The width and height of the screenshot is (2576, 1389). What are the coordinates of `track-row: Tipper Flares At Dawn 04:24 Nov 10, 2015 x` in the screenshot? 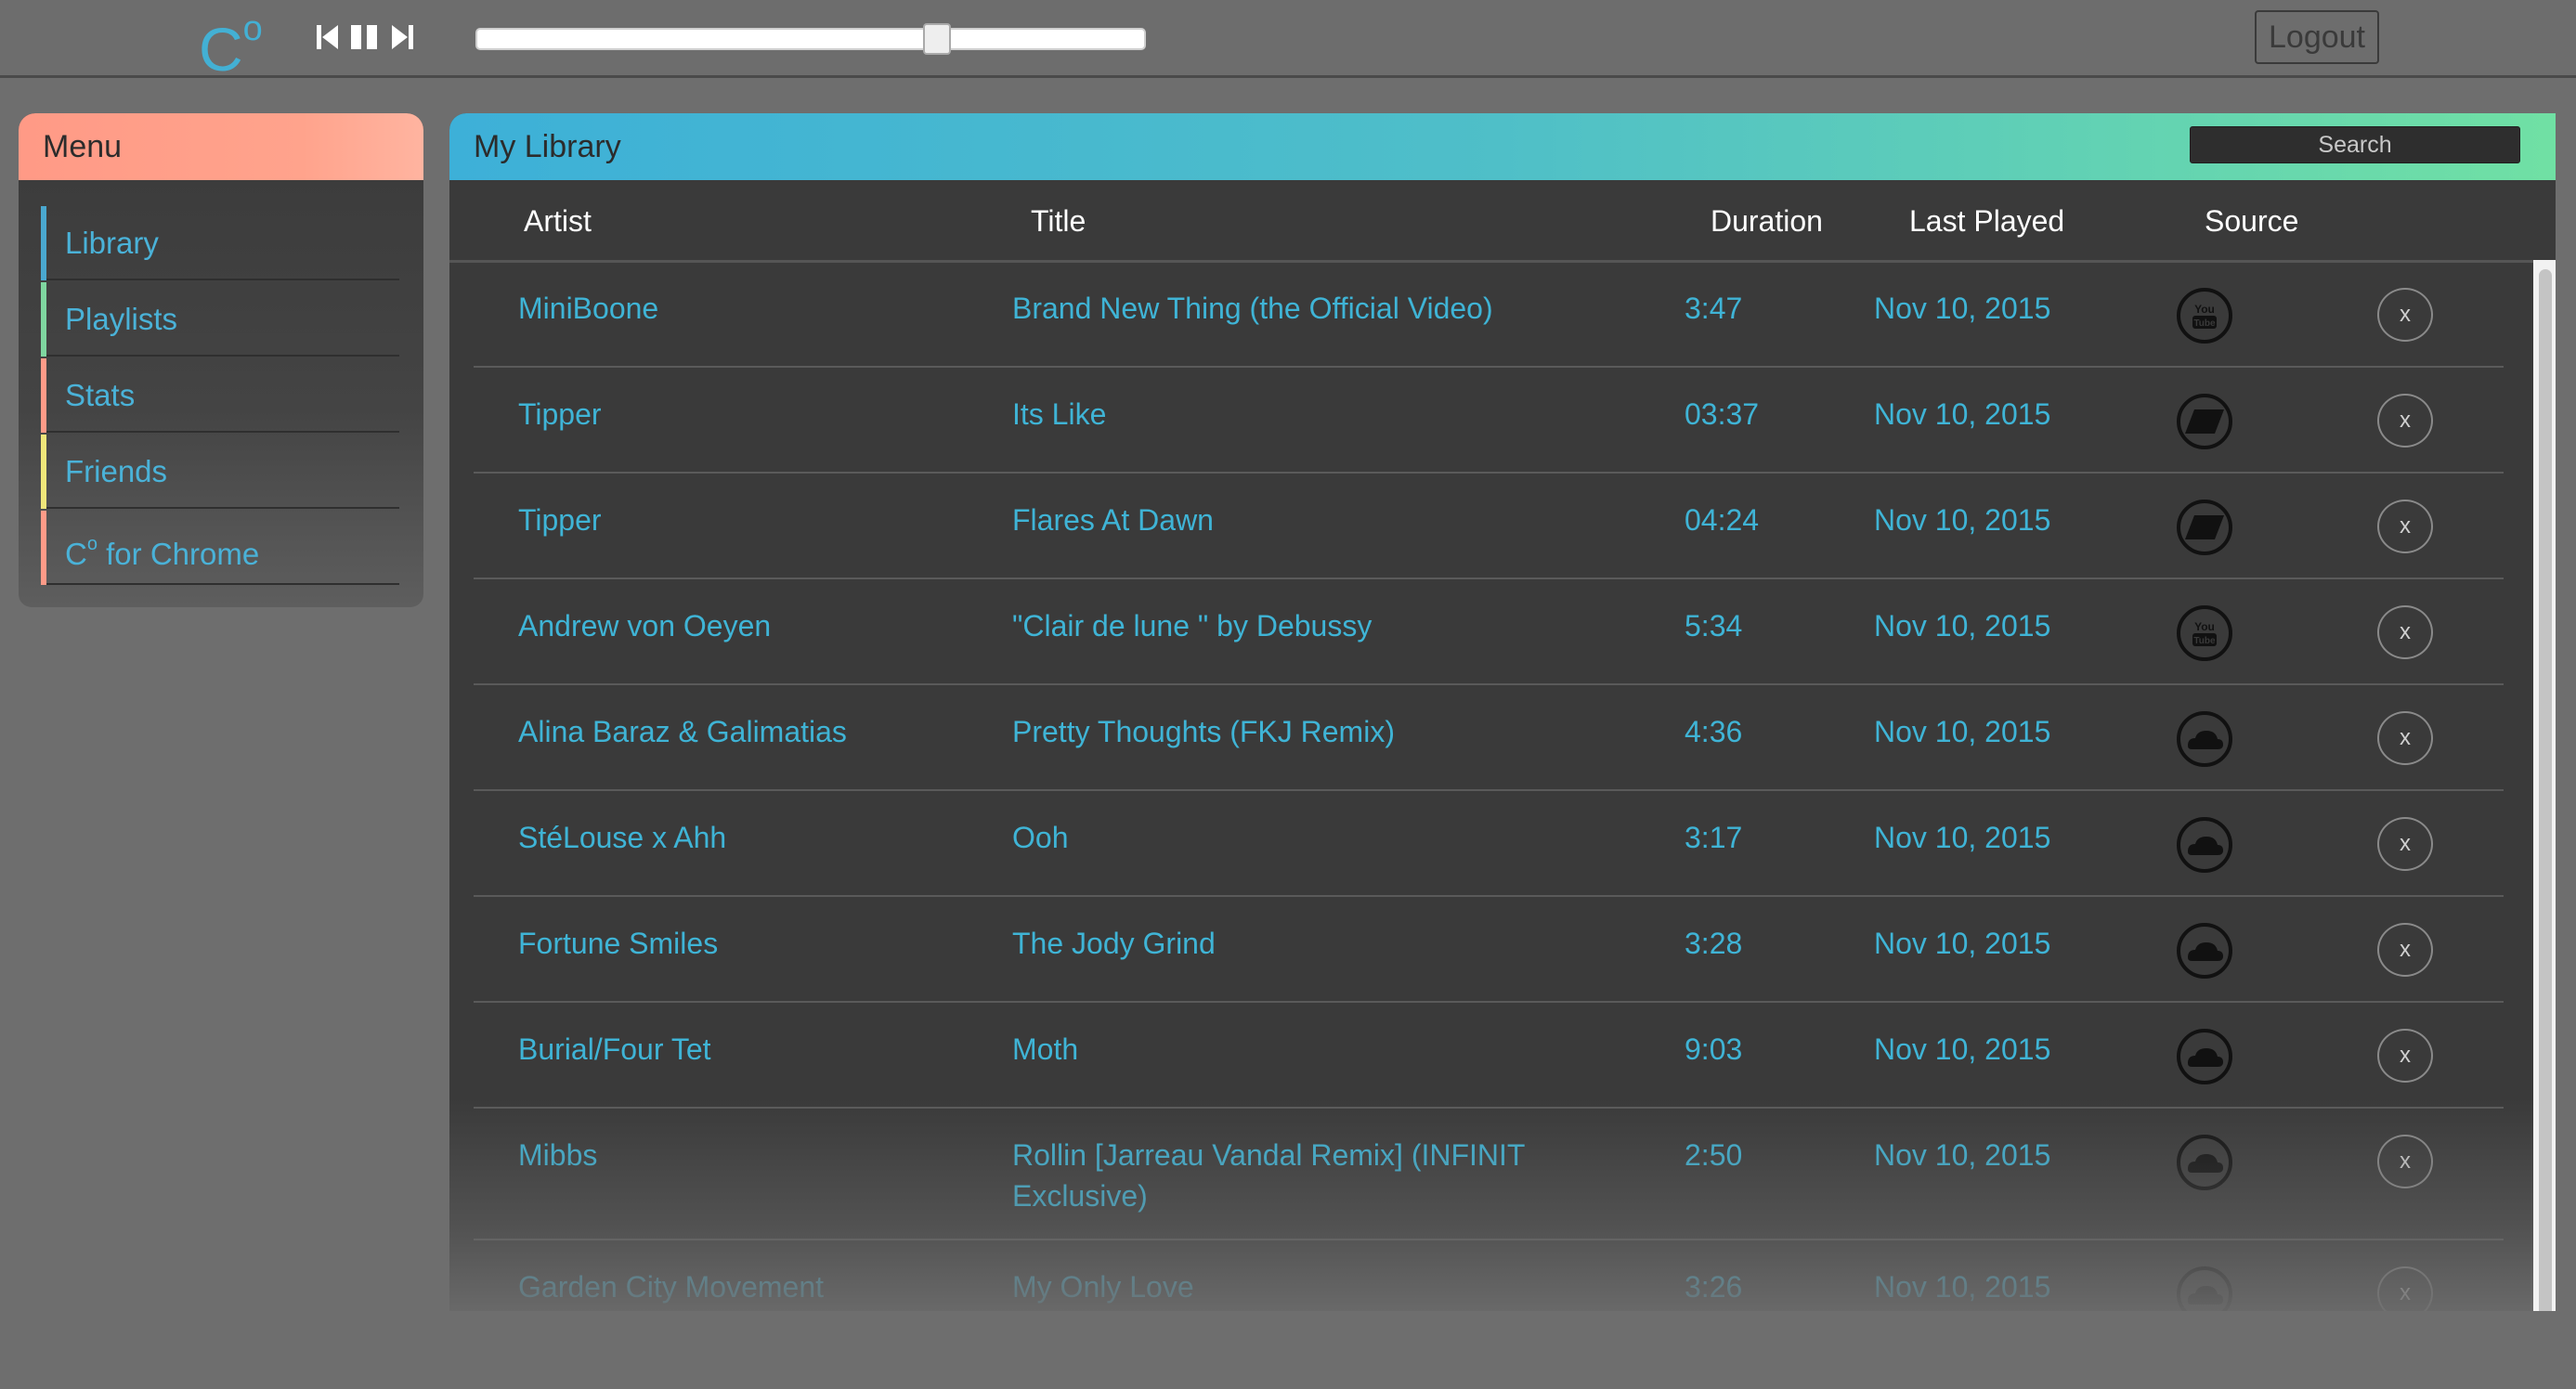 It's located at (1489, 526).